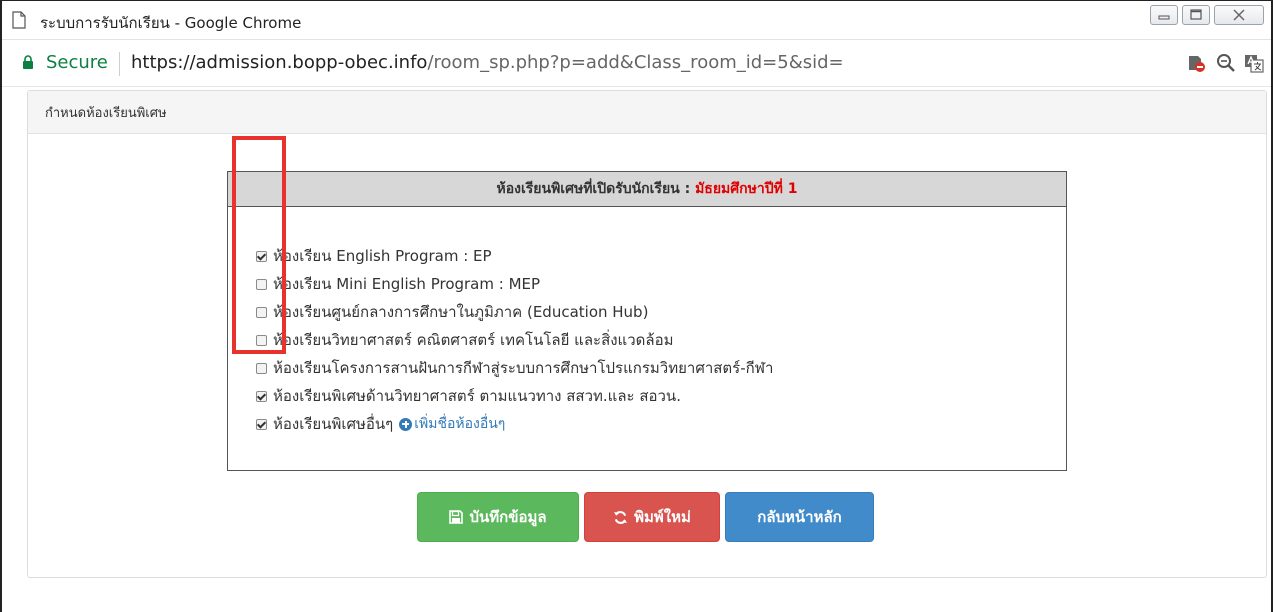  What do you see at coordinates (407, 284) in the screenshot?
I see `option-label: ห้องเรียน Mini English Program : MEP` at bounding box center [407, 284].